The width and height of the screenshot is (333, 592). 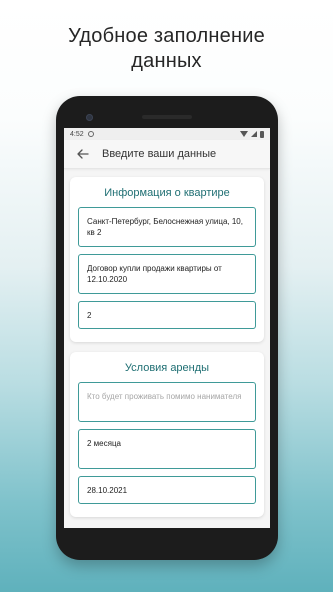 What do you see at coordinates (77, 134) in the screenshot?
I see `status-time: 4:52` at bounding box center [77, 134].